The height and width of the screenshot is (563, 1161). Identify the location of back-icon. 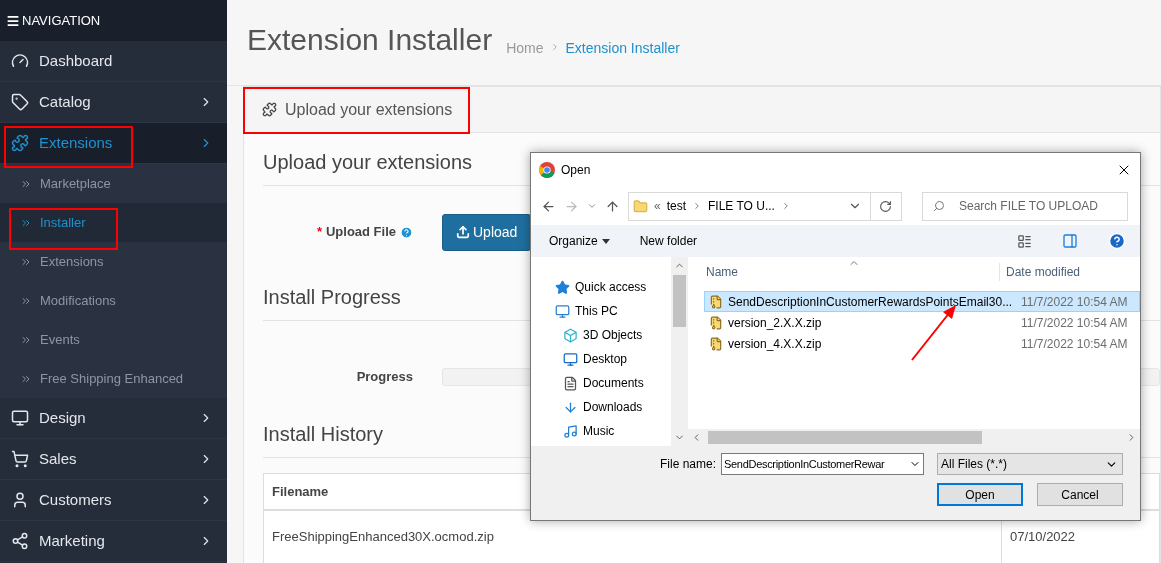
(548, 206).